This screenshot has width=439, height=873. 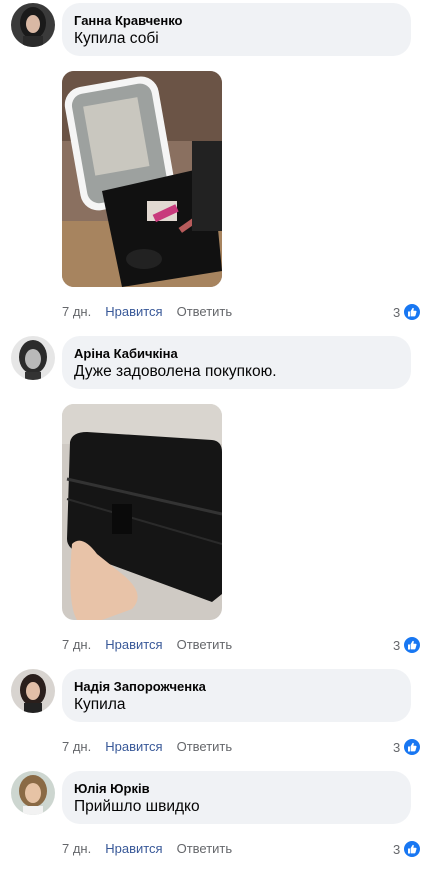 I want to click on comment-text: Купила собі, so click(x=116, y=38).